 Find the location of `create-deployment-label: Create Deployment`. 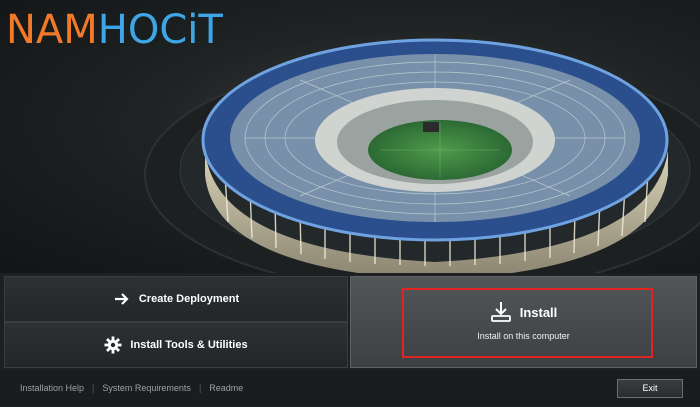

create-deployment-label: Create Deployment is located at coordinates (189, 299).